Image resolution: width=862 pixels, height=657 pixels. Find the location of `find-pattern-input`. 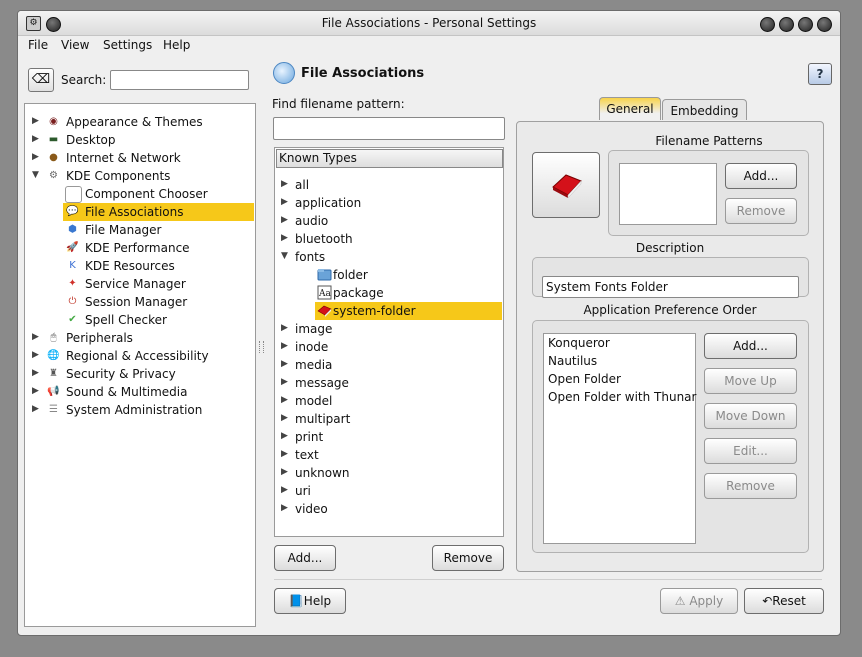

find-pattern-input is located at coordinates (389, 128).